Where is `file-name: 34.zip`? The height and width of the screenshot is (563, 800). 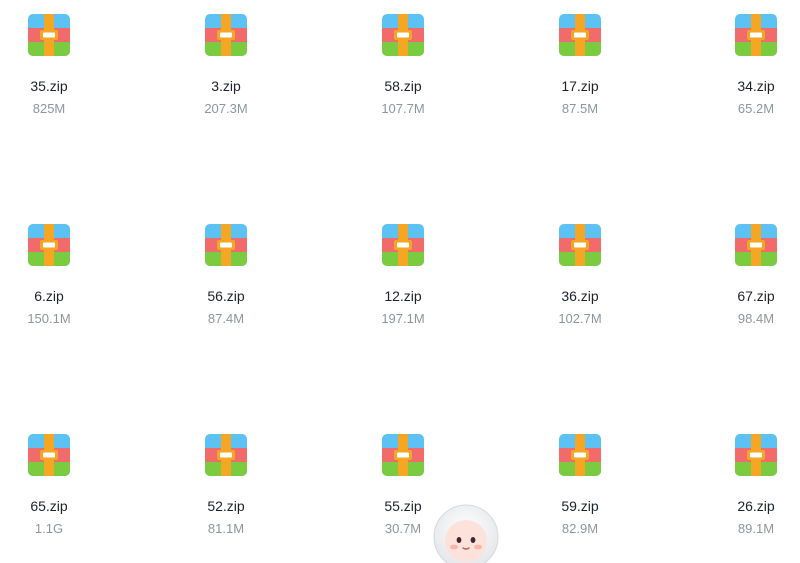 file-name: 34.zip is located at coordinates (756, 86).